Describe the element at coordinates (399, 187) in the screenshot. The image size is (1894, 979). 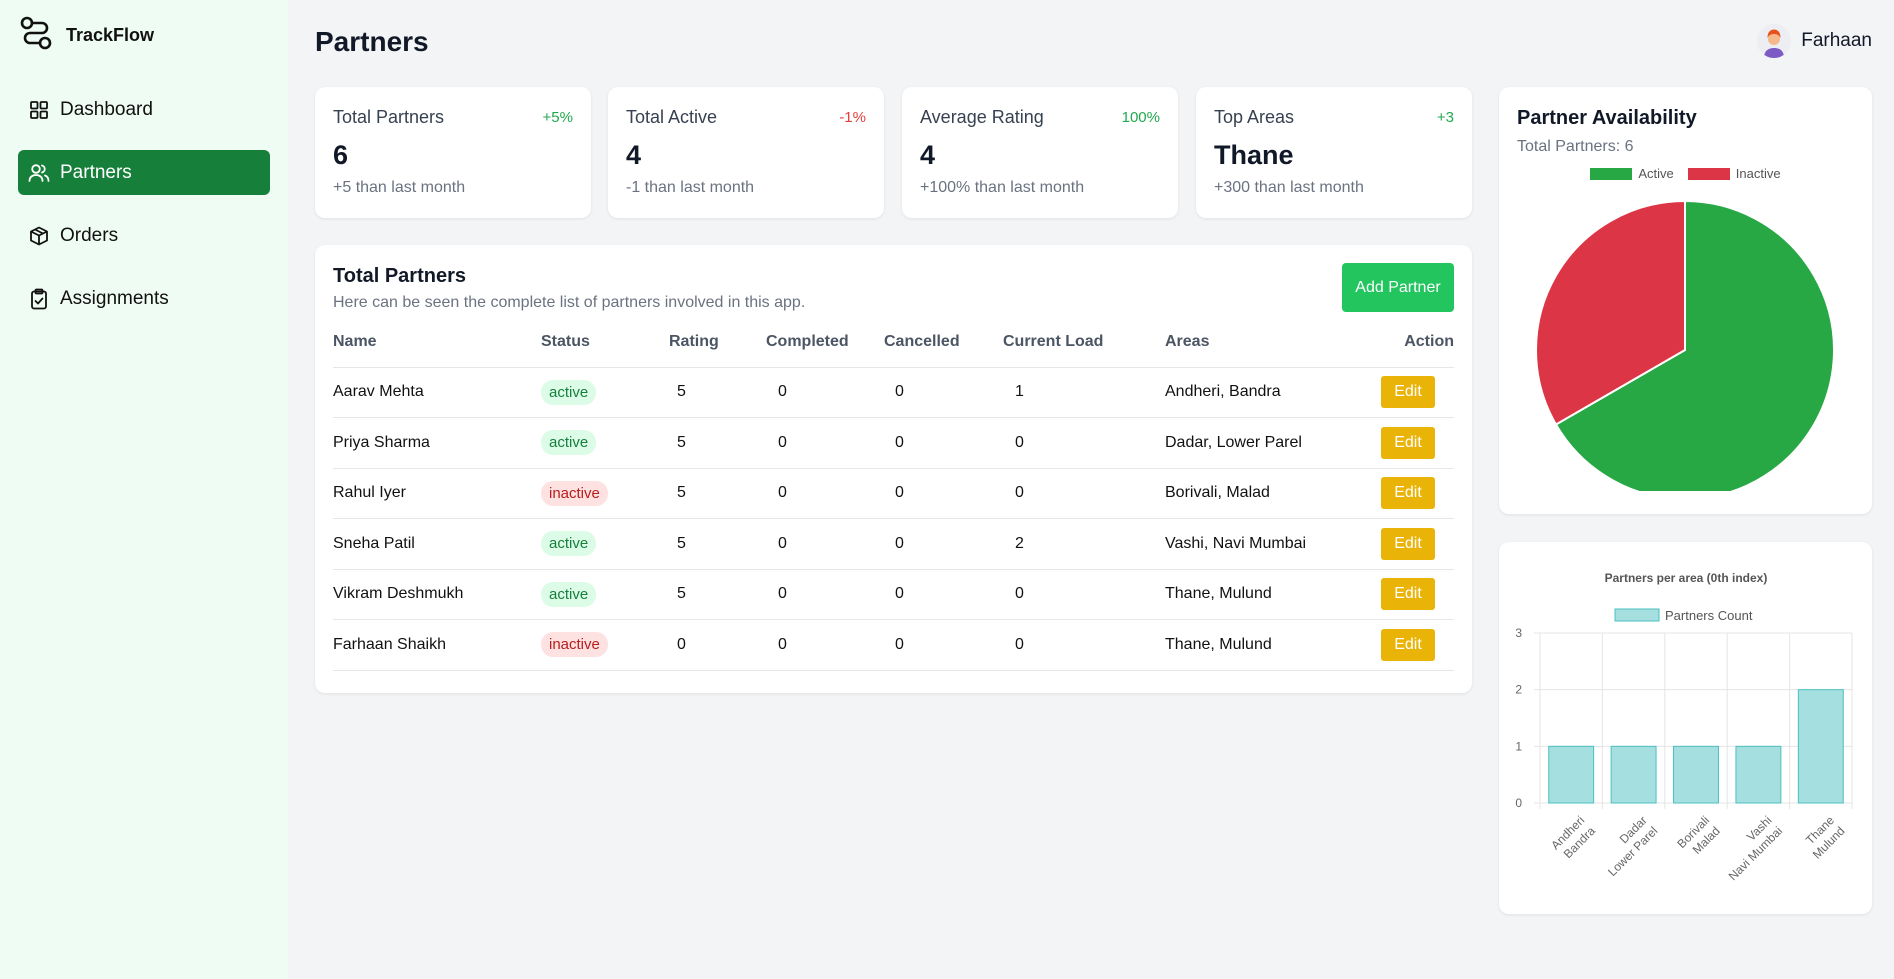
I see `stat-subtext: +5 than last month` at that location.